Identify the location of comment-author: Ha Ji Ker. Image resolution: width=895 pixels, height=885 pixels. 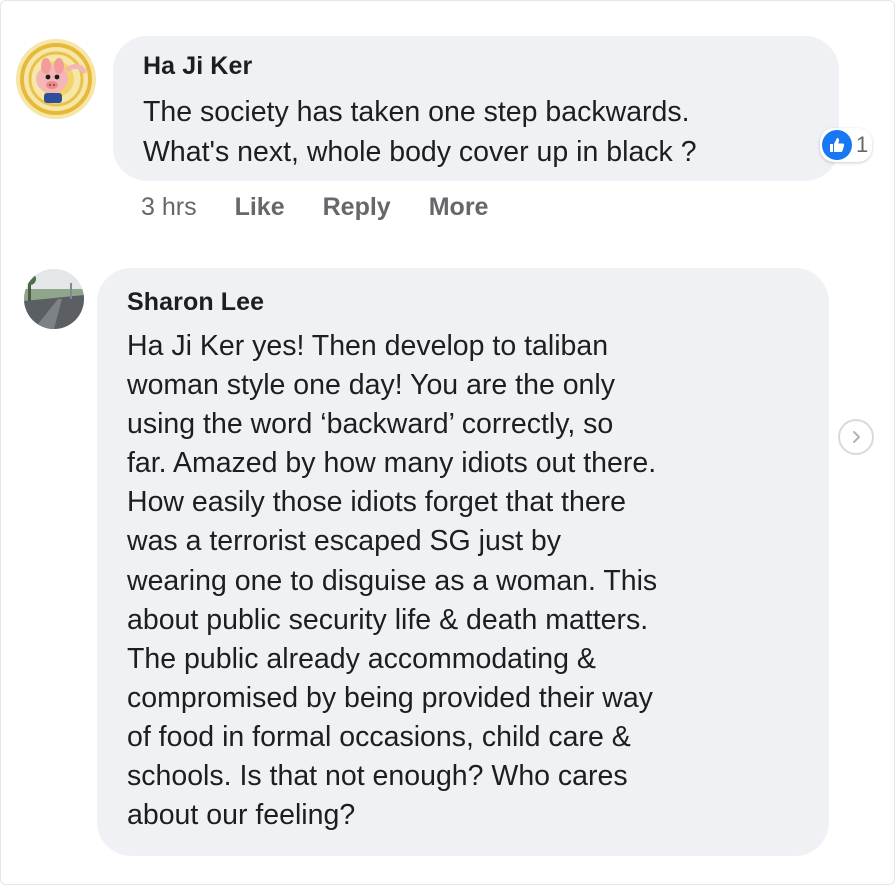
(491, 66).